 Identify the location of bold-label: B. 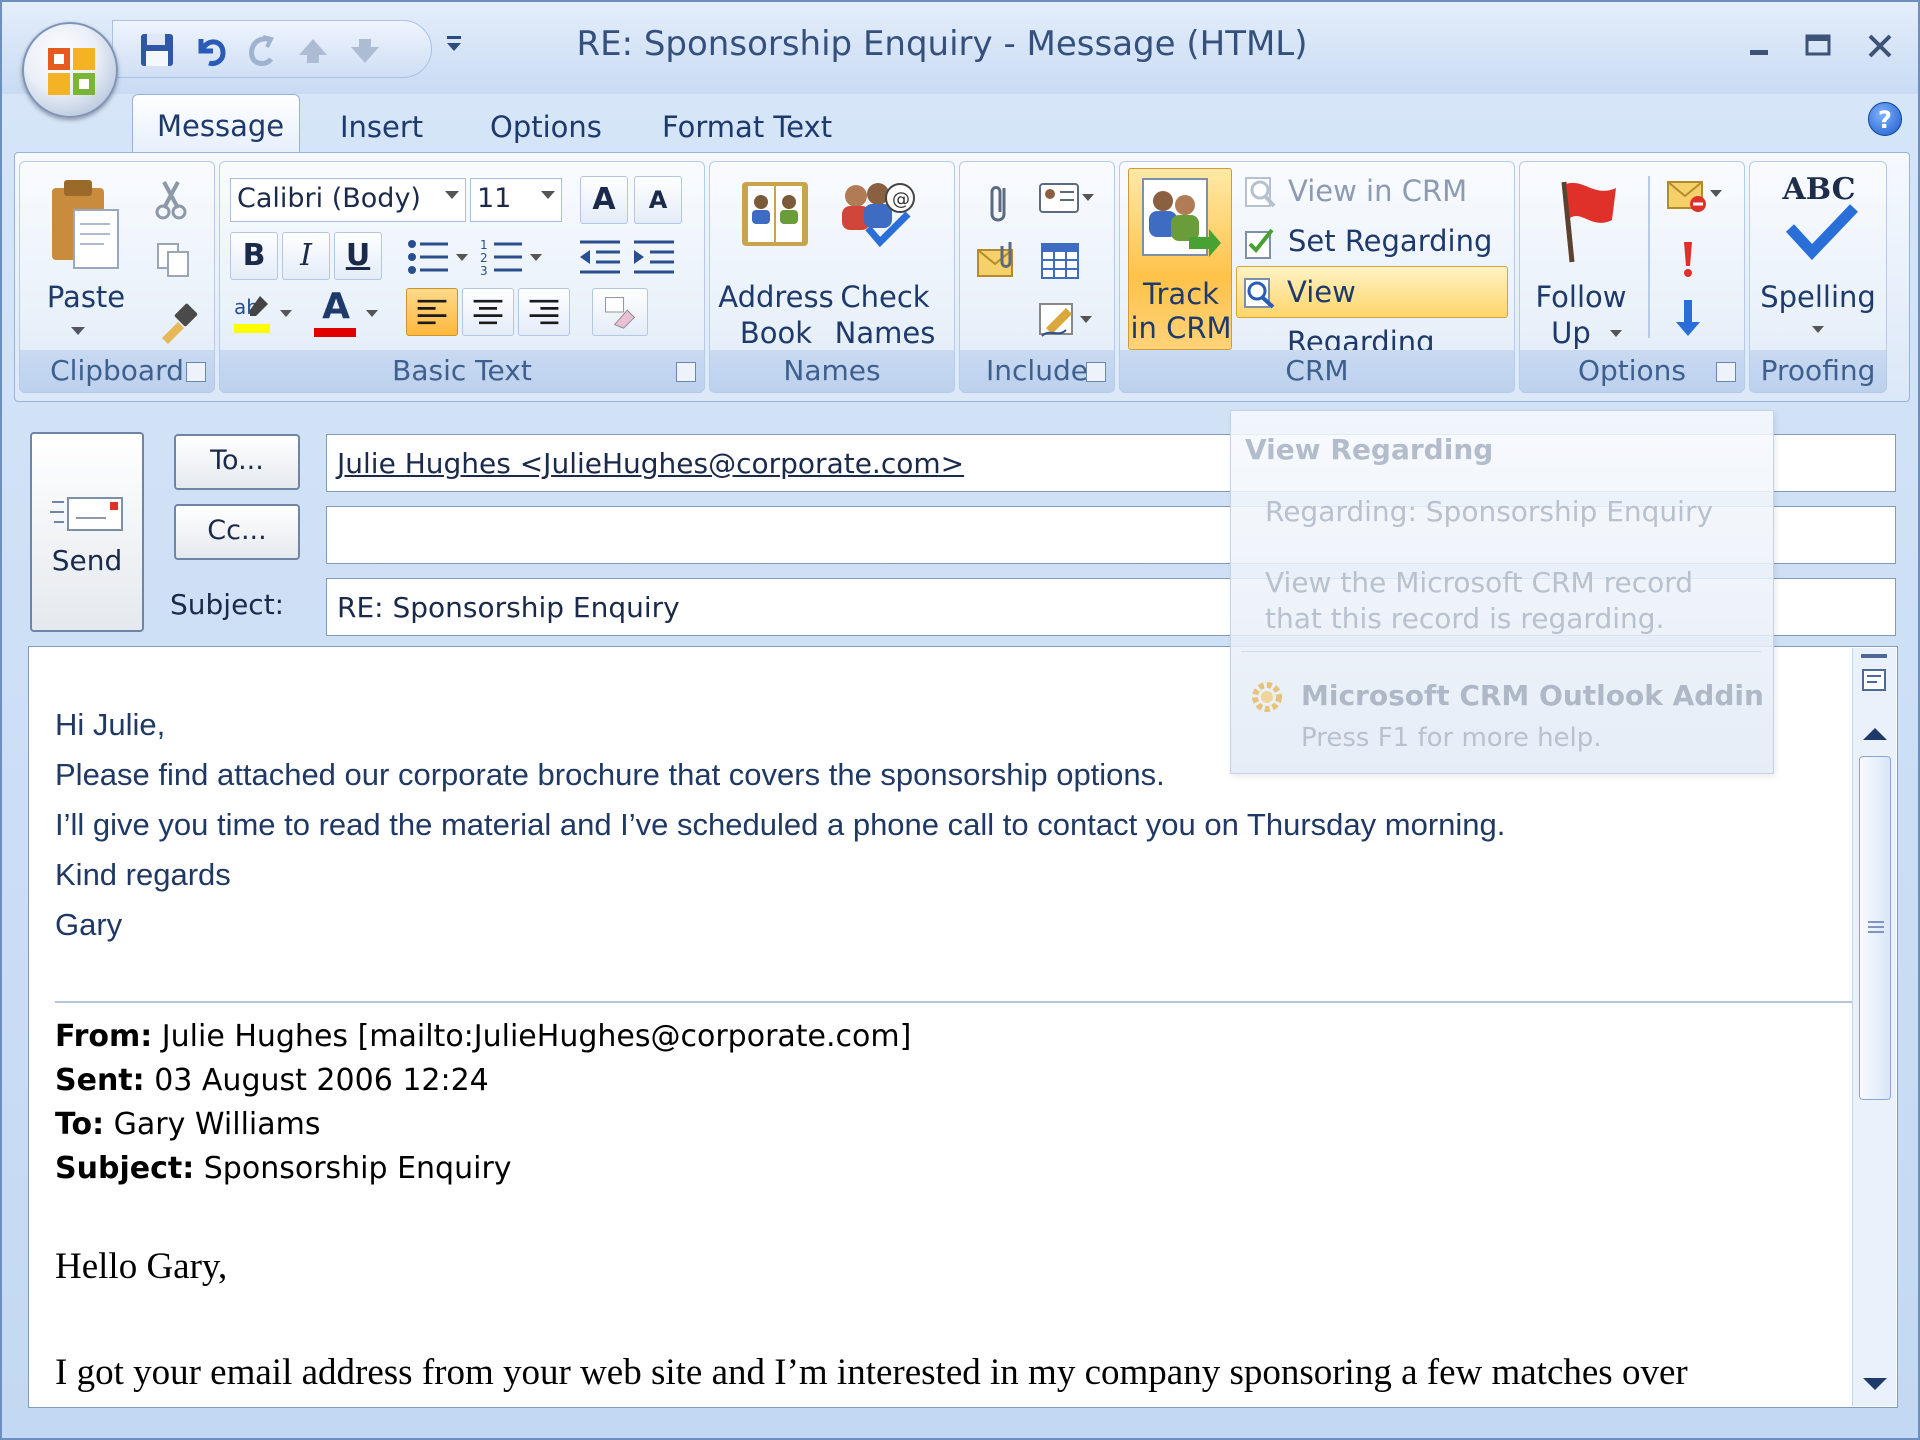
(254, 255).